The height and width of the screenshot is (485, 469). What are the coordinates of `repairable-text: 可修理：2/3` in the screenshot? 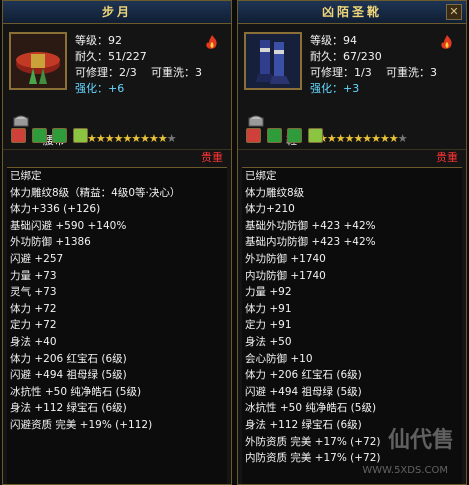 It's located at (106, 72).